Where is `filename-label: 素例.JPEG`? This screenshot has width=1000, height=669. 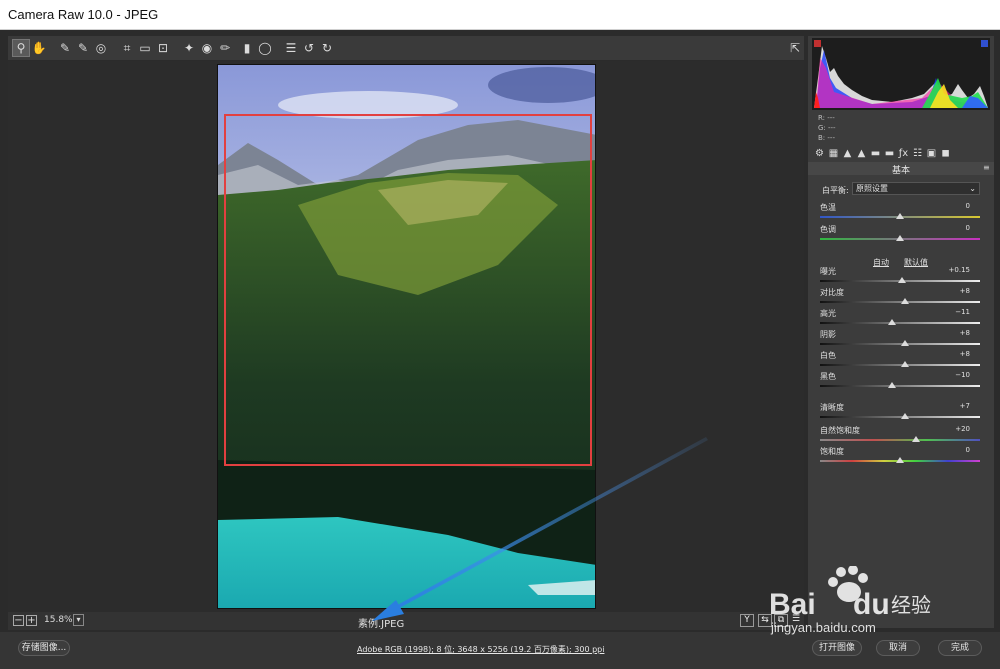 filename-label: 素例.JPEG is located at coordinates (381, 624).